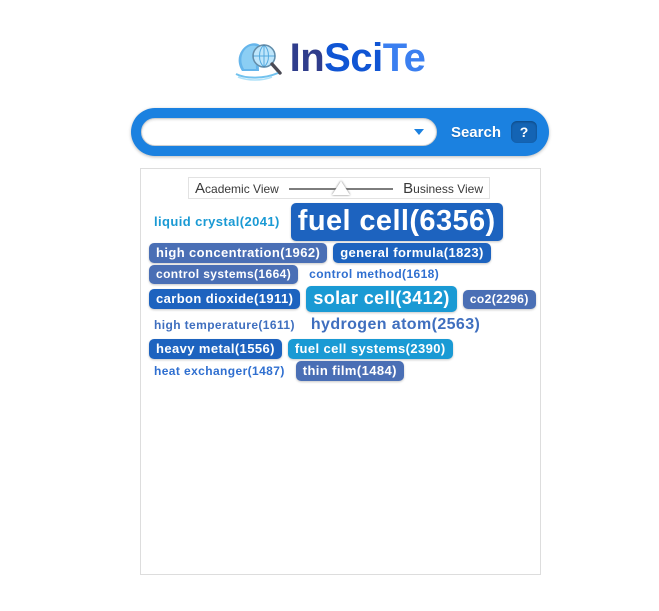 This screenshot has width=659, height=611. What do you see at coordinates (476, 132) in the screenshot?
I see `search-button: Search` at bounding box center [476, 132].